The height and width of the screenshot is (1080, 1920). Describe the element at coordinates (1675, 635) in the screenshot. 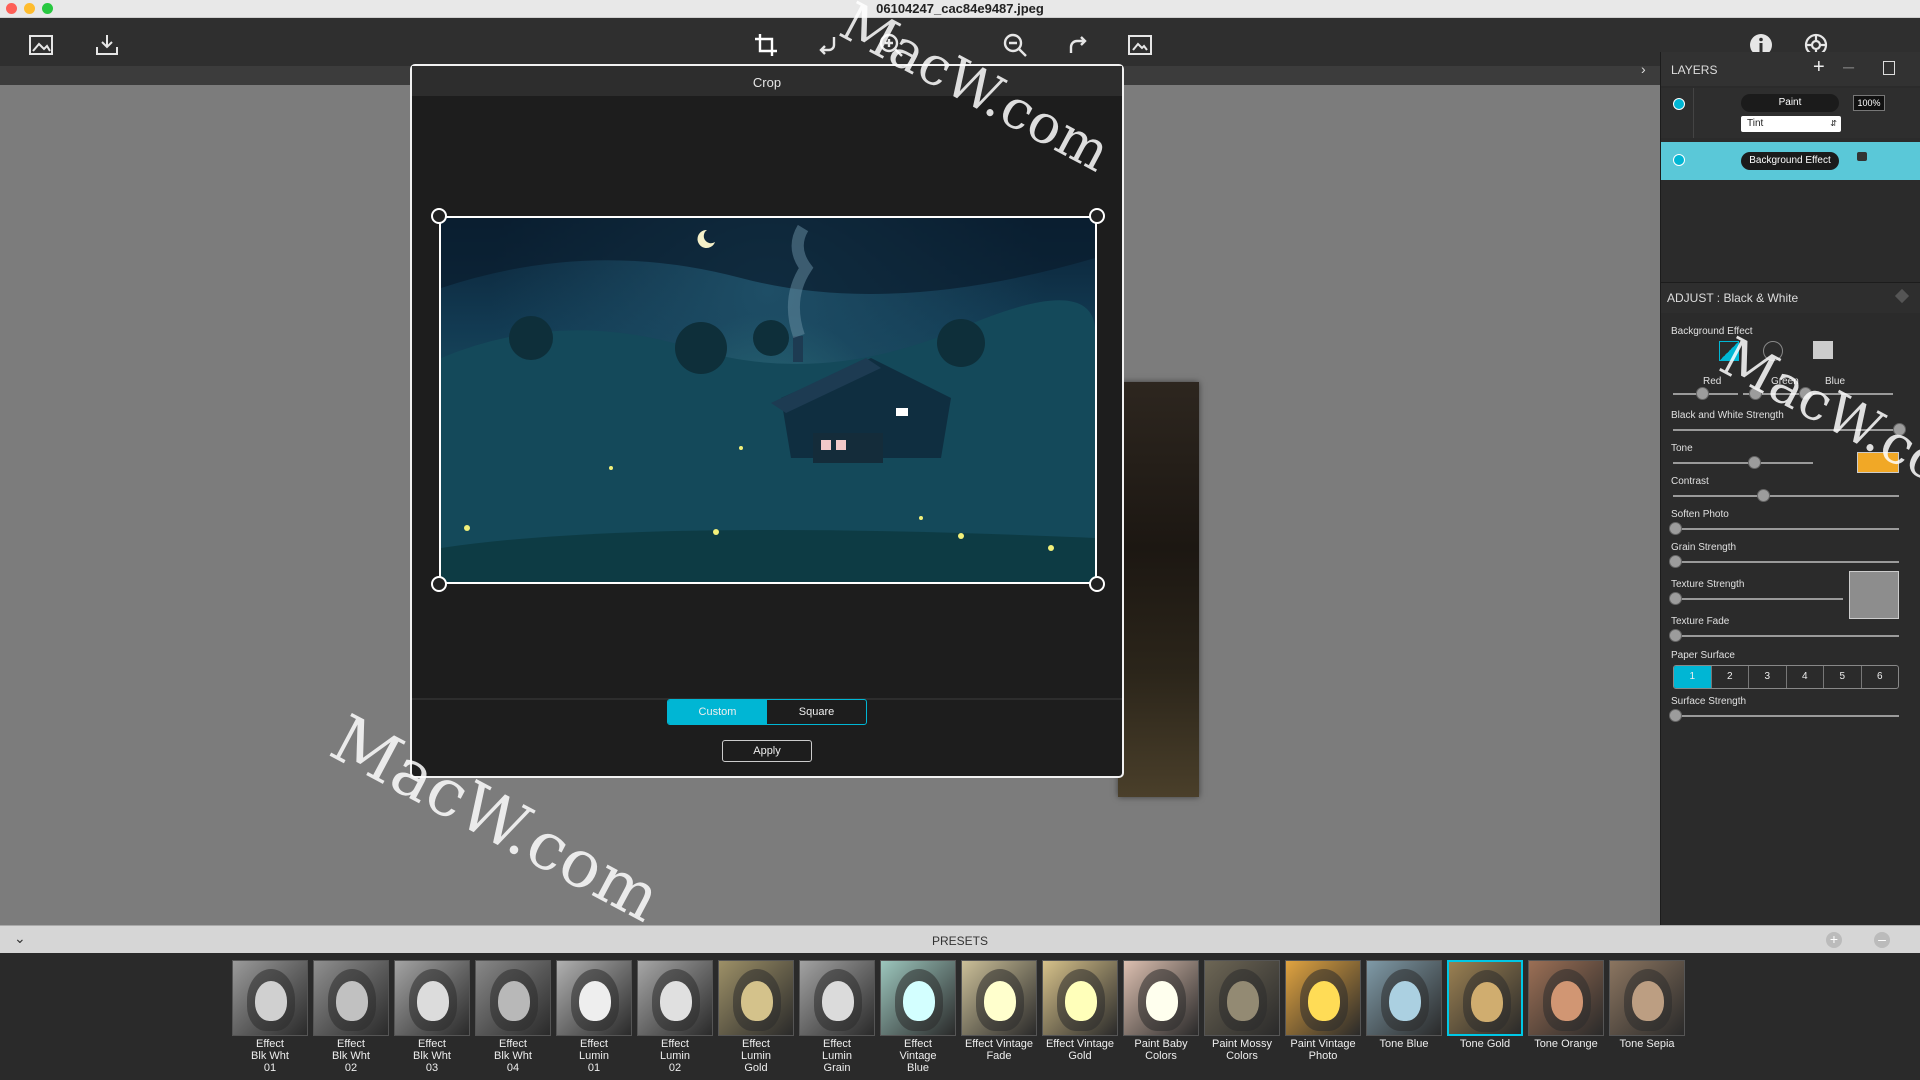

I see `texture-fade-slider` at that location.